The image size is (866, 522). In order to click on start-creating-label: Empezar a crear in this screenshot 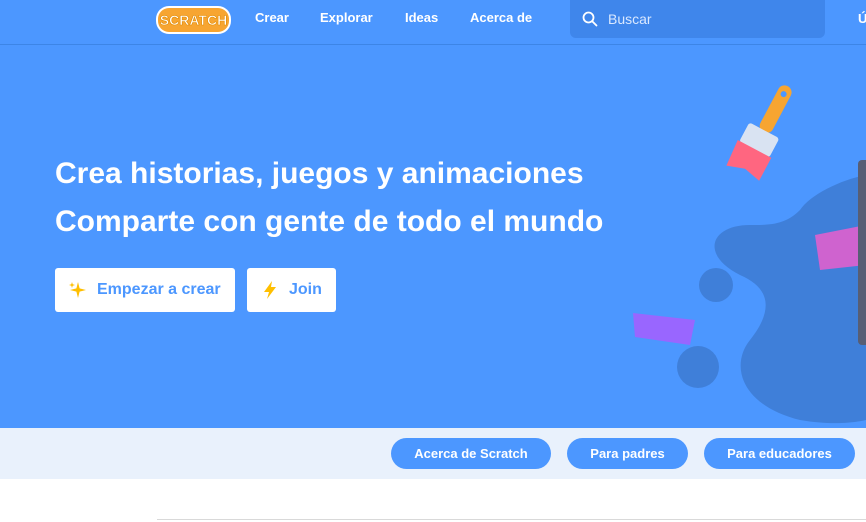, I will do `click(159, 289)`.